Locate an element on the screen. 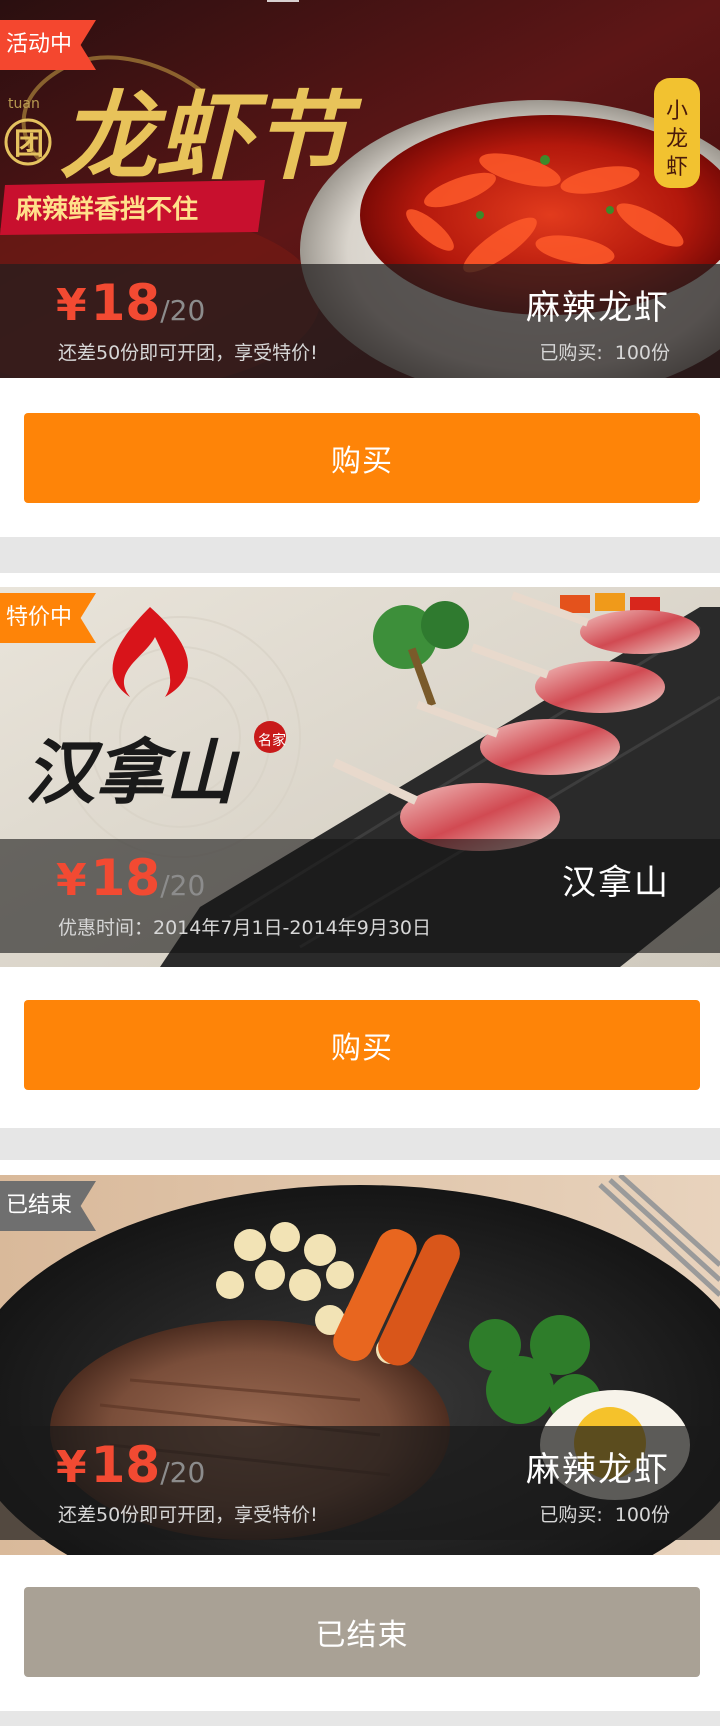  svg-text: 名家 is located at coordinates (272, 740).